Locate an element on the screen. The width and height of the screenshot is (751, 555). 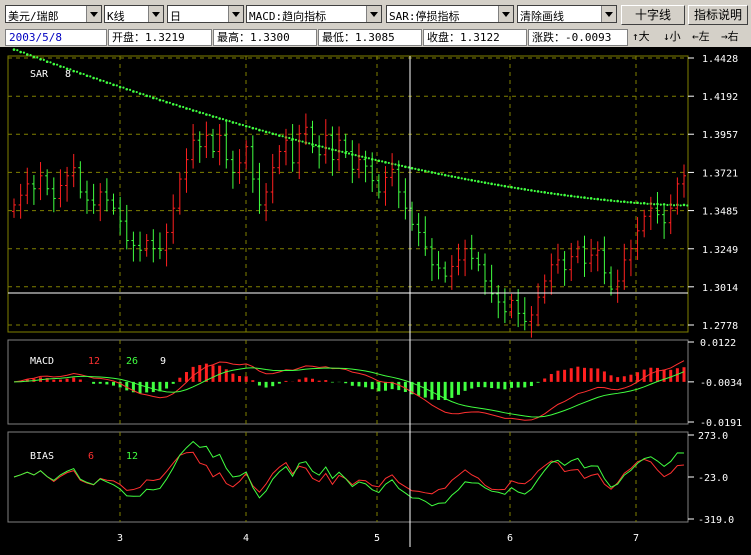
sar-param: 8 is located at coordinates (68, 74).